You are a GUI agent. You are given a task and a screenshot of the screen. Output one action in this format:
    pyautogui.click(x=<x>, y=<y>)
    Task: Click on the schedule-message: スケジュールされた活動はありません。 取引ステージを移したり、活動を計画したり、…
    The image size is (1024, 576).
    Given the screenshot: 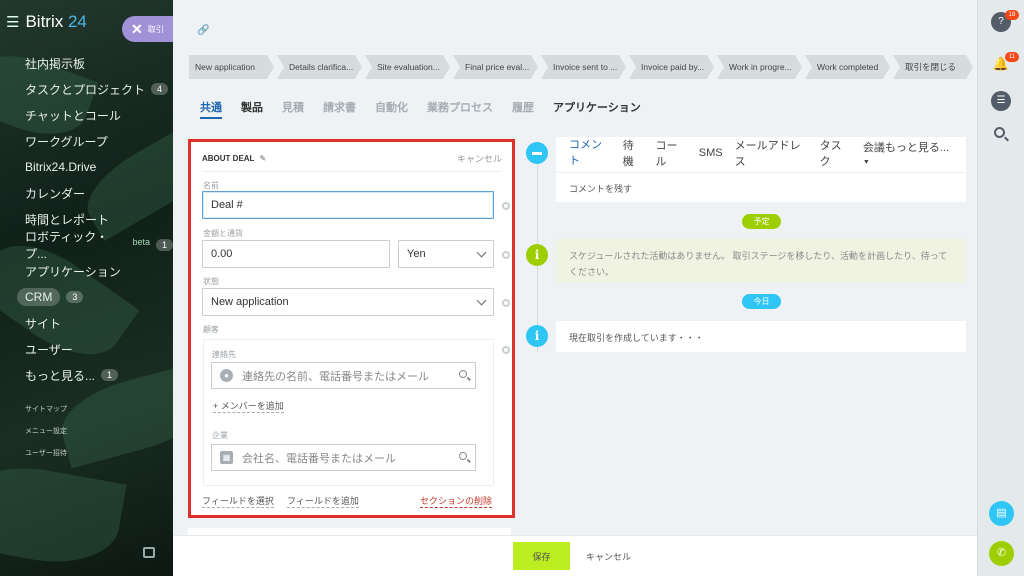 What is the action you would take?
    pyautogui.click(x=761, y=261)
    